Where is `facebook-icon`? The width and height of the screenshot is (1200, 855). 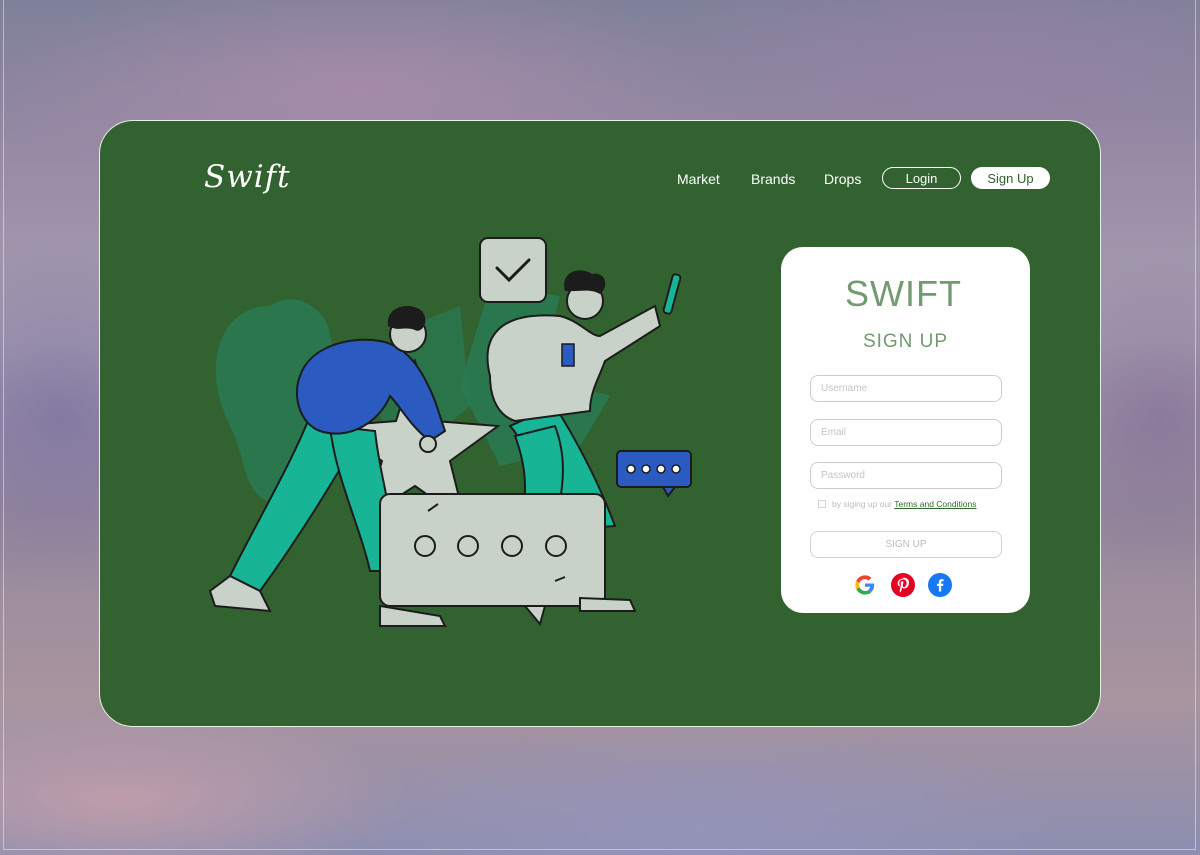
facebook-icon is located at coordinates (940, 585).